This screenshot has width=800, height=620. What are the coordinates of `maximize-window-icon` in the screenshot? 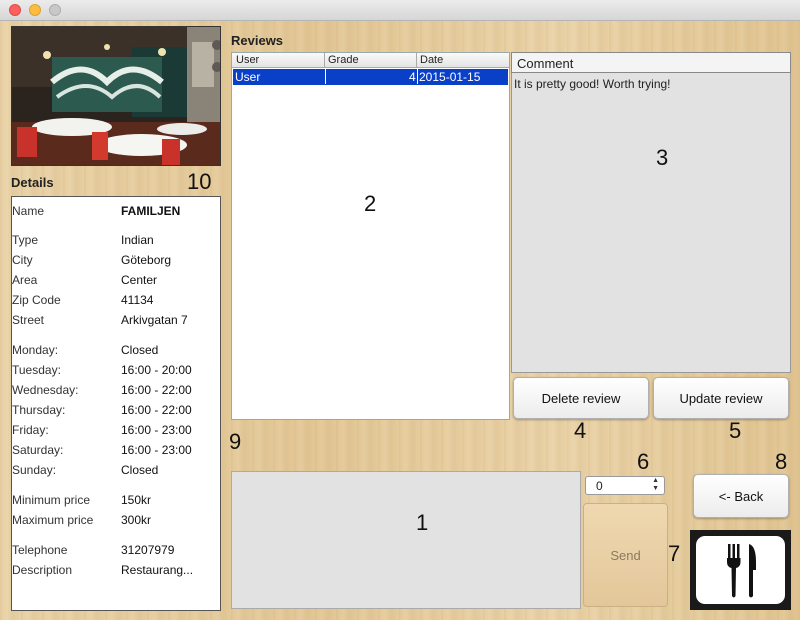 It's located at (55, 10).